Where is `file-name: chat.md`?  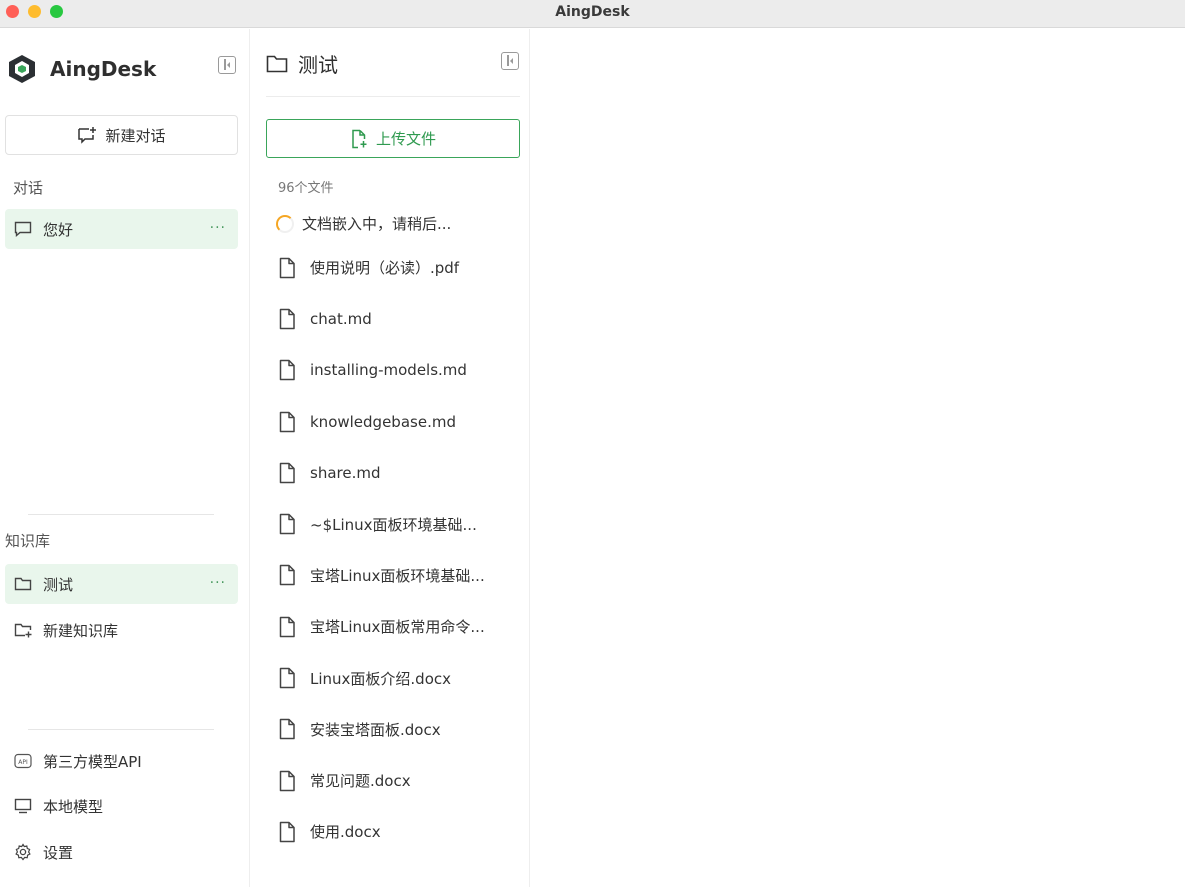
file-name: chat.md is located at coordinates (341, 318).